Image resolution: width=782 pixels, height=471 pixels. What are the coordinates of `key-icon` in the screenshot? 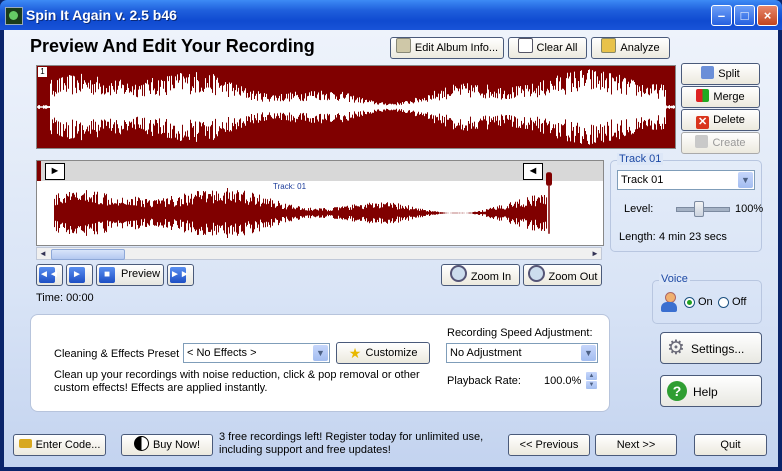 It's located at (25, 443).